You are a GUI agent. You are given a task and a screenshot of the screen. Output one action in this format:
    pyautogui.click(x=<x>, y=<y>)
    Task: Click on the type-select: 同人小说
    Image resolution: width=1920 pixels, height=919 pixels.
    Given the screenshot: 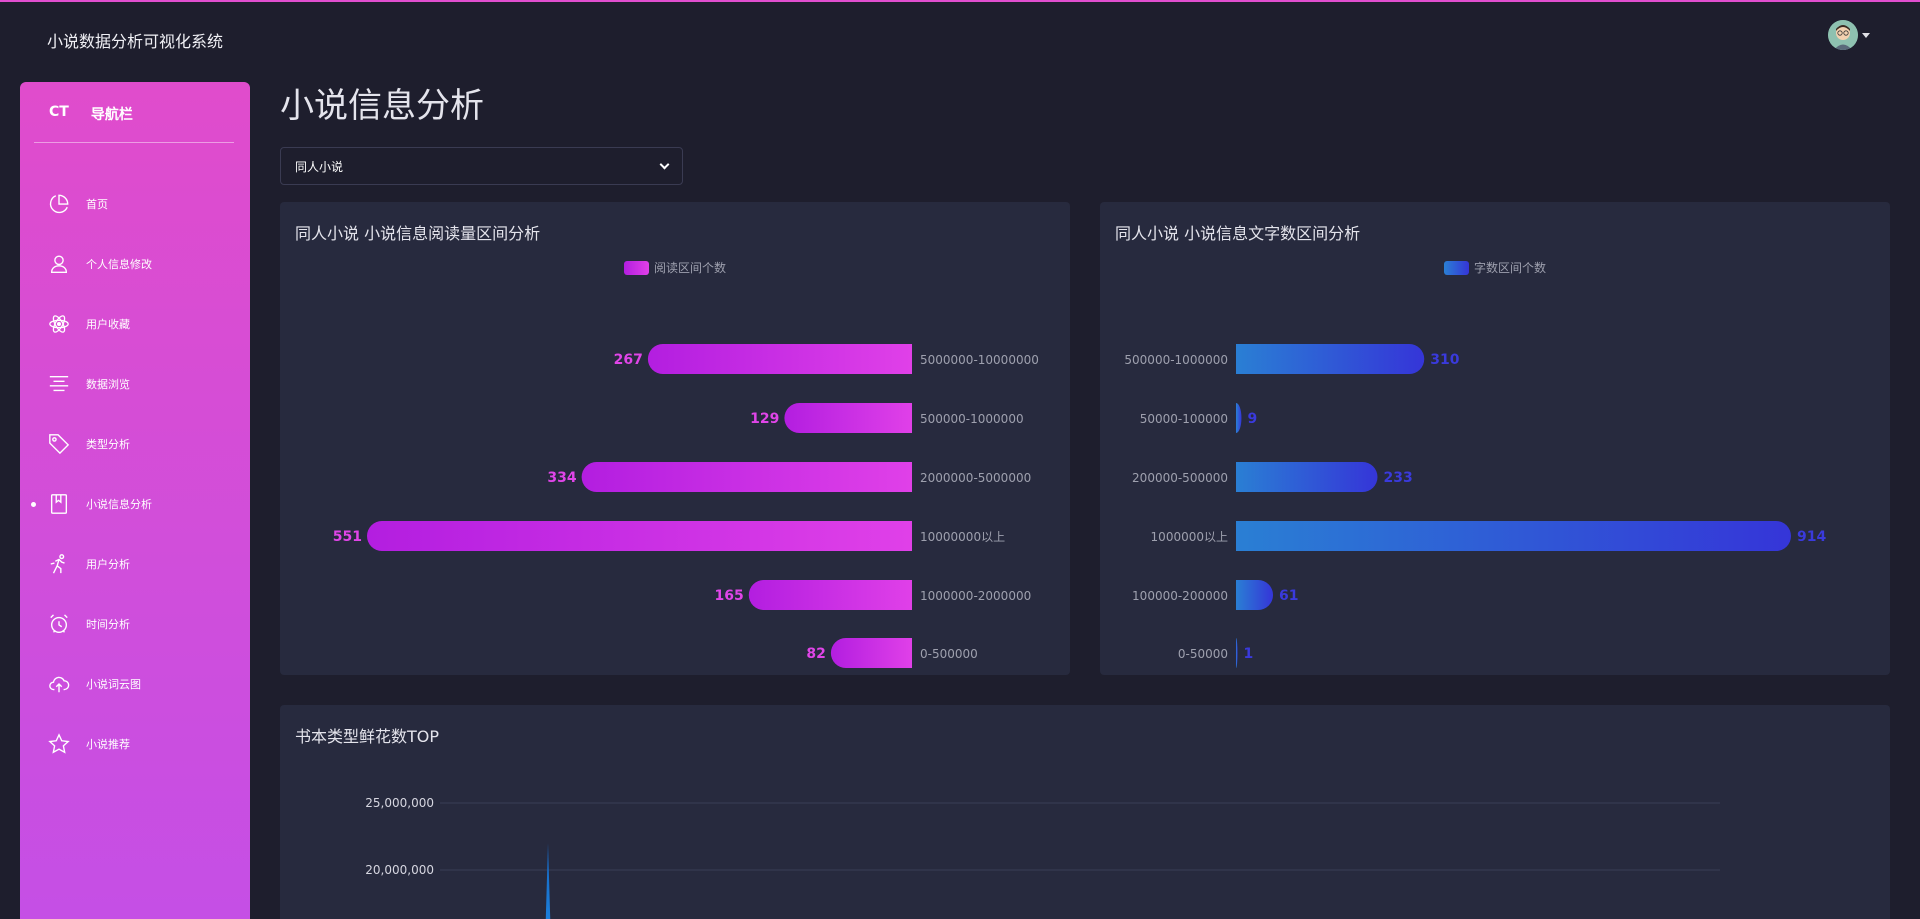 What is the action you would take?
    pyautogui.click(x=481, y=166)
    